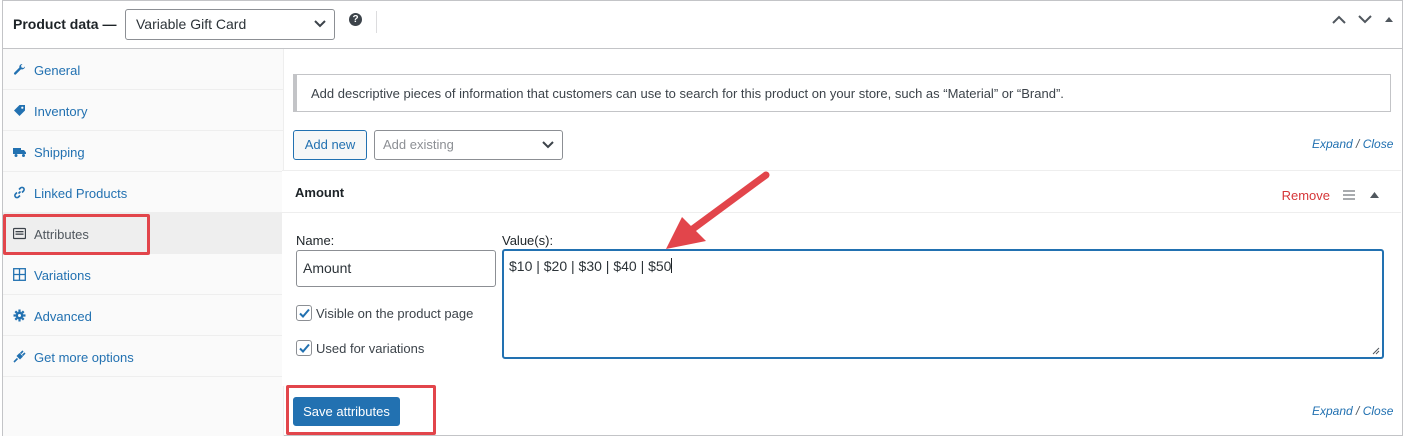 This screenshot has width=1406, height=436. What do you see at coordinates (370, 348) in the screenshot?
I see `used-for-variations-label: Used for variations` at bounding box center [370, 348].